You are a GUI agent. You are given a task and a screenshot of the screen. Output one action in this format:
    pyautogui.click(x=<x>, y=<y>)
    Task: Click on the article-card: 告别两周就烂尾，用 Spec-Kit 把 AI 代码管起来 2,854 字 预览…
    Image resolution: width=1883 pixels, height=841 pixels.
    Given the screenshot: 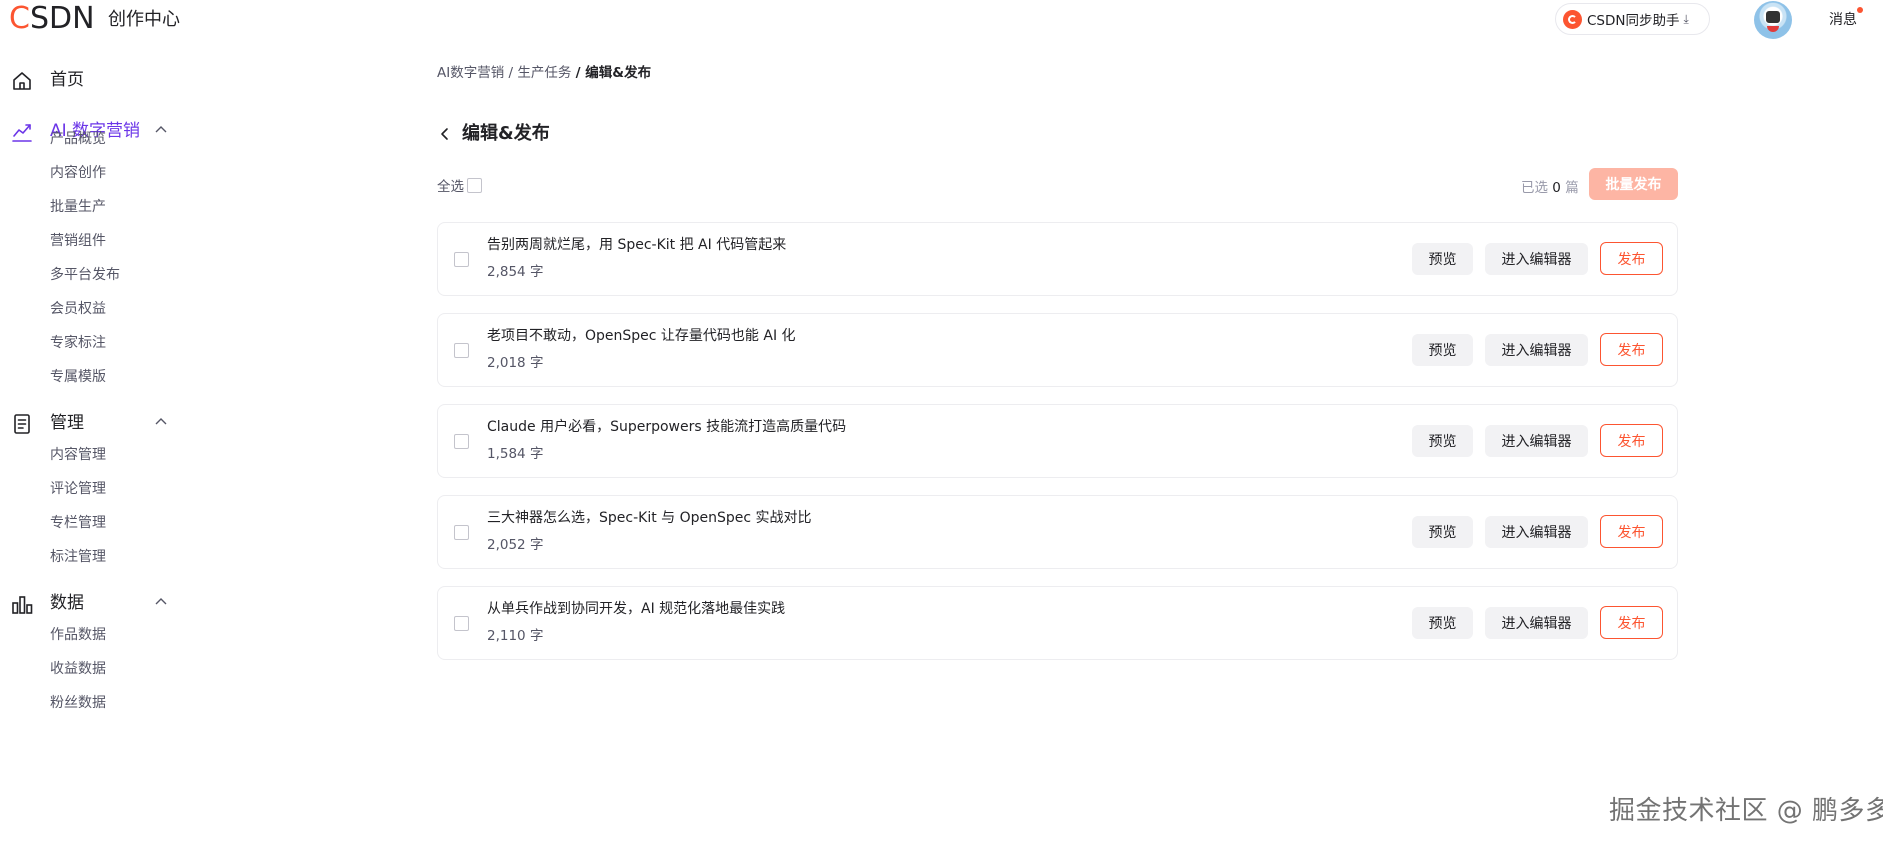 What is the action you would take?
    pyautogui.click(x=1057, y=259)
    